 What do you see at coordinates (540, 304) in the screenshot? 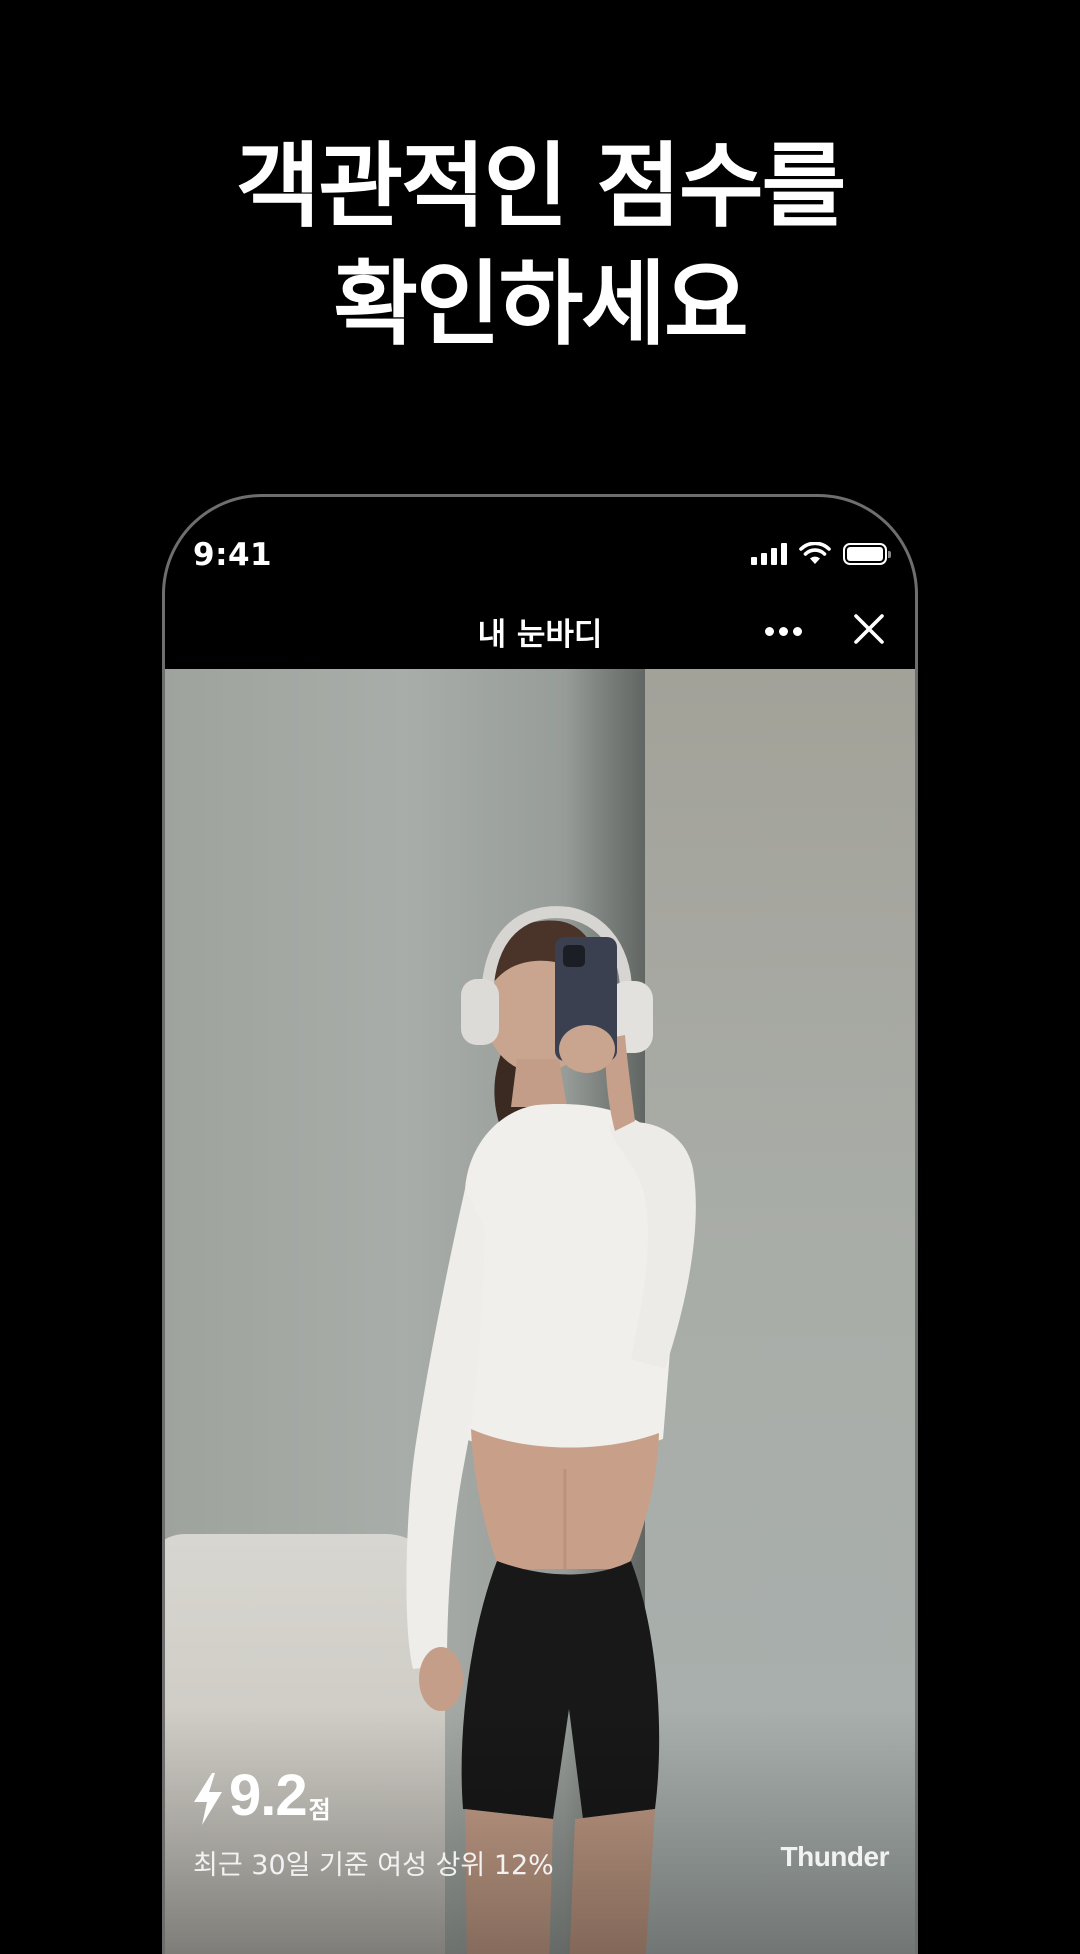
I see `headline-line-2: 확인하세요` at bounding box center [540, 304].